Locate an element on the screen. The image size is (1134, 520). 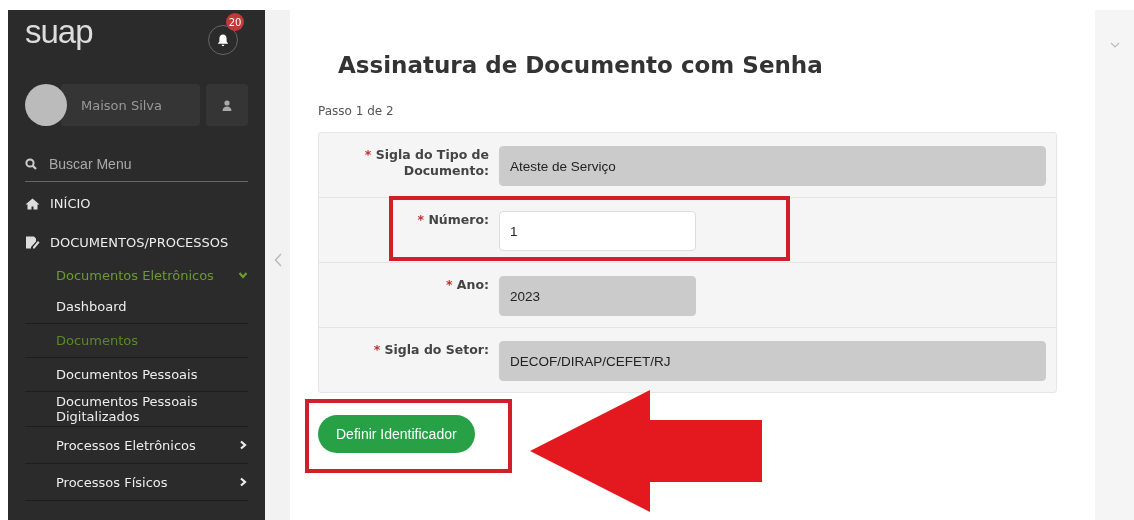
step-indicator: Passo 1 de 2 is located at coordinates (356, 111).